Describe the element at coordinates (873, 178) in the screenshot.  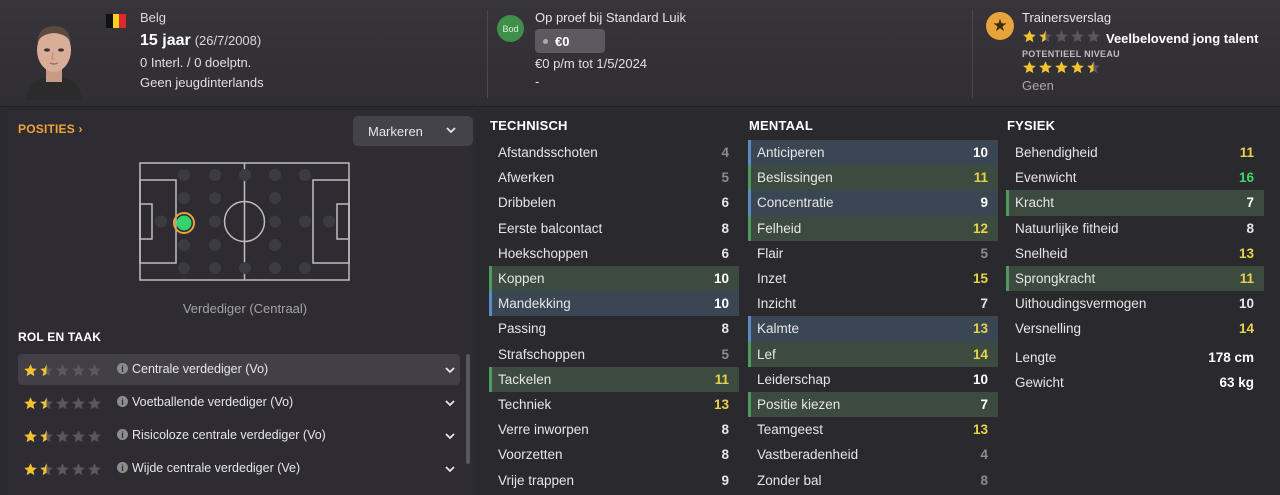
I see `attribute-row: Beslissingen 11` at that location.